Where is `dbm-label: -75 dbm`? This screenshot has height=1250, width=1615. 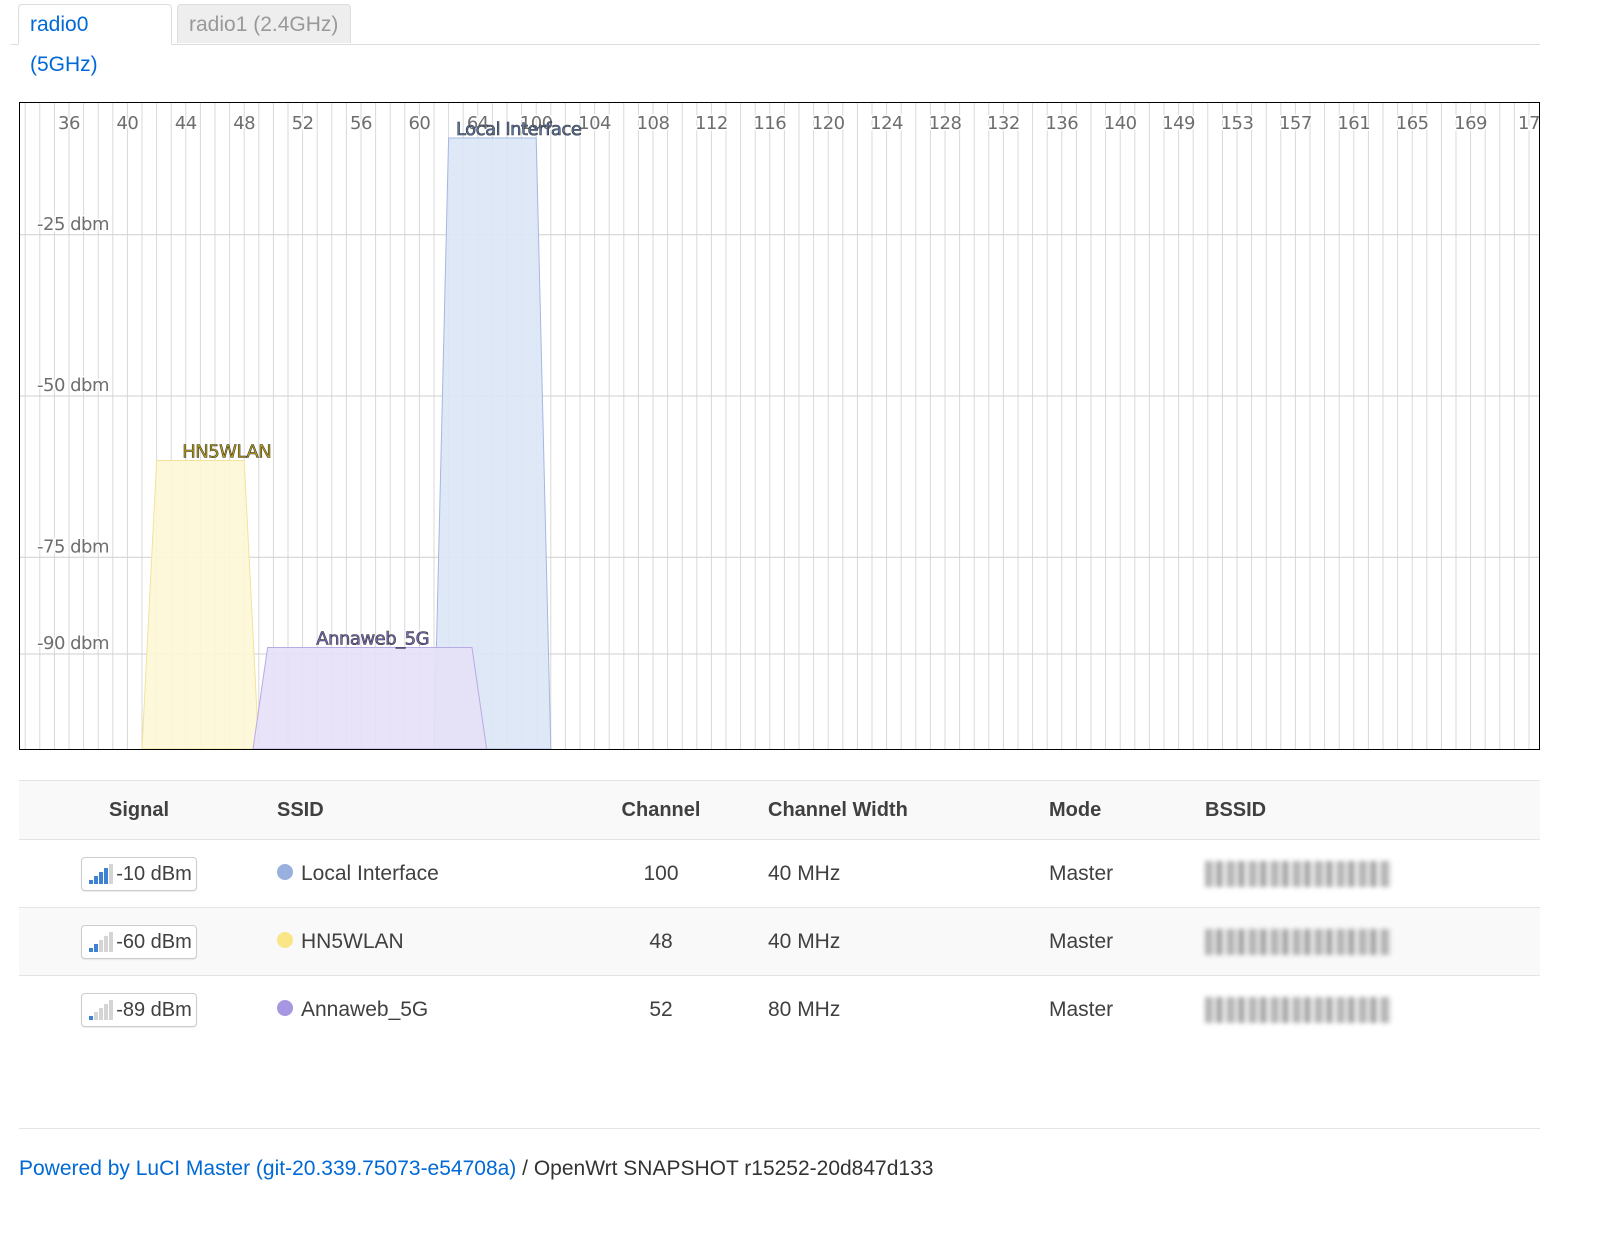 dbm-label: -75 dbm is located at coordinates (73, 546).